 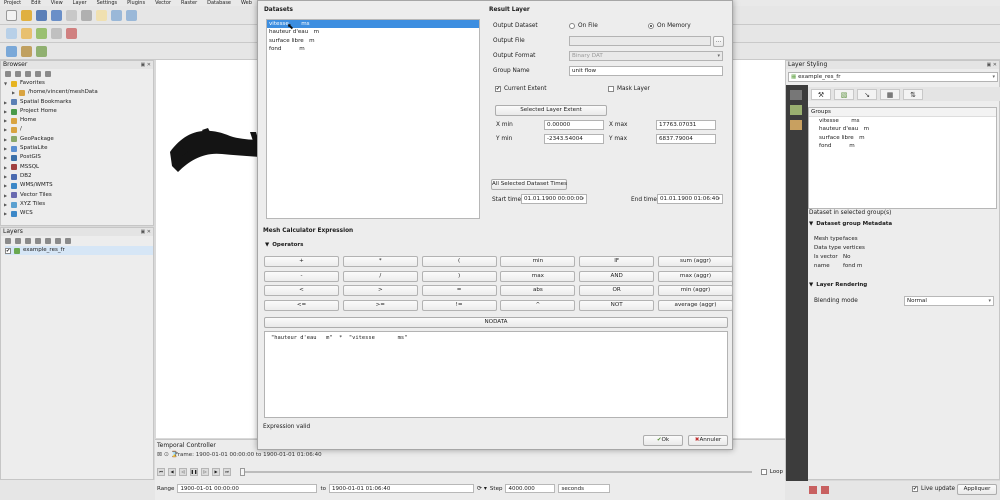 What do you see at coordinates (116, 15) in the screenshot?
I see `zoom-in-icon` at bounding box center [116, 15].